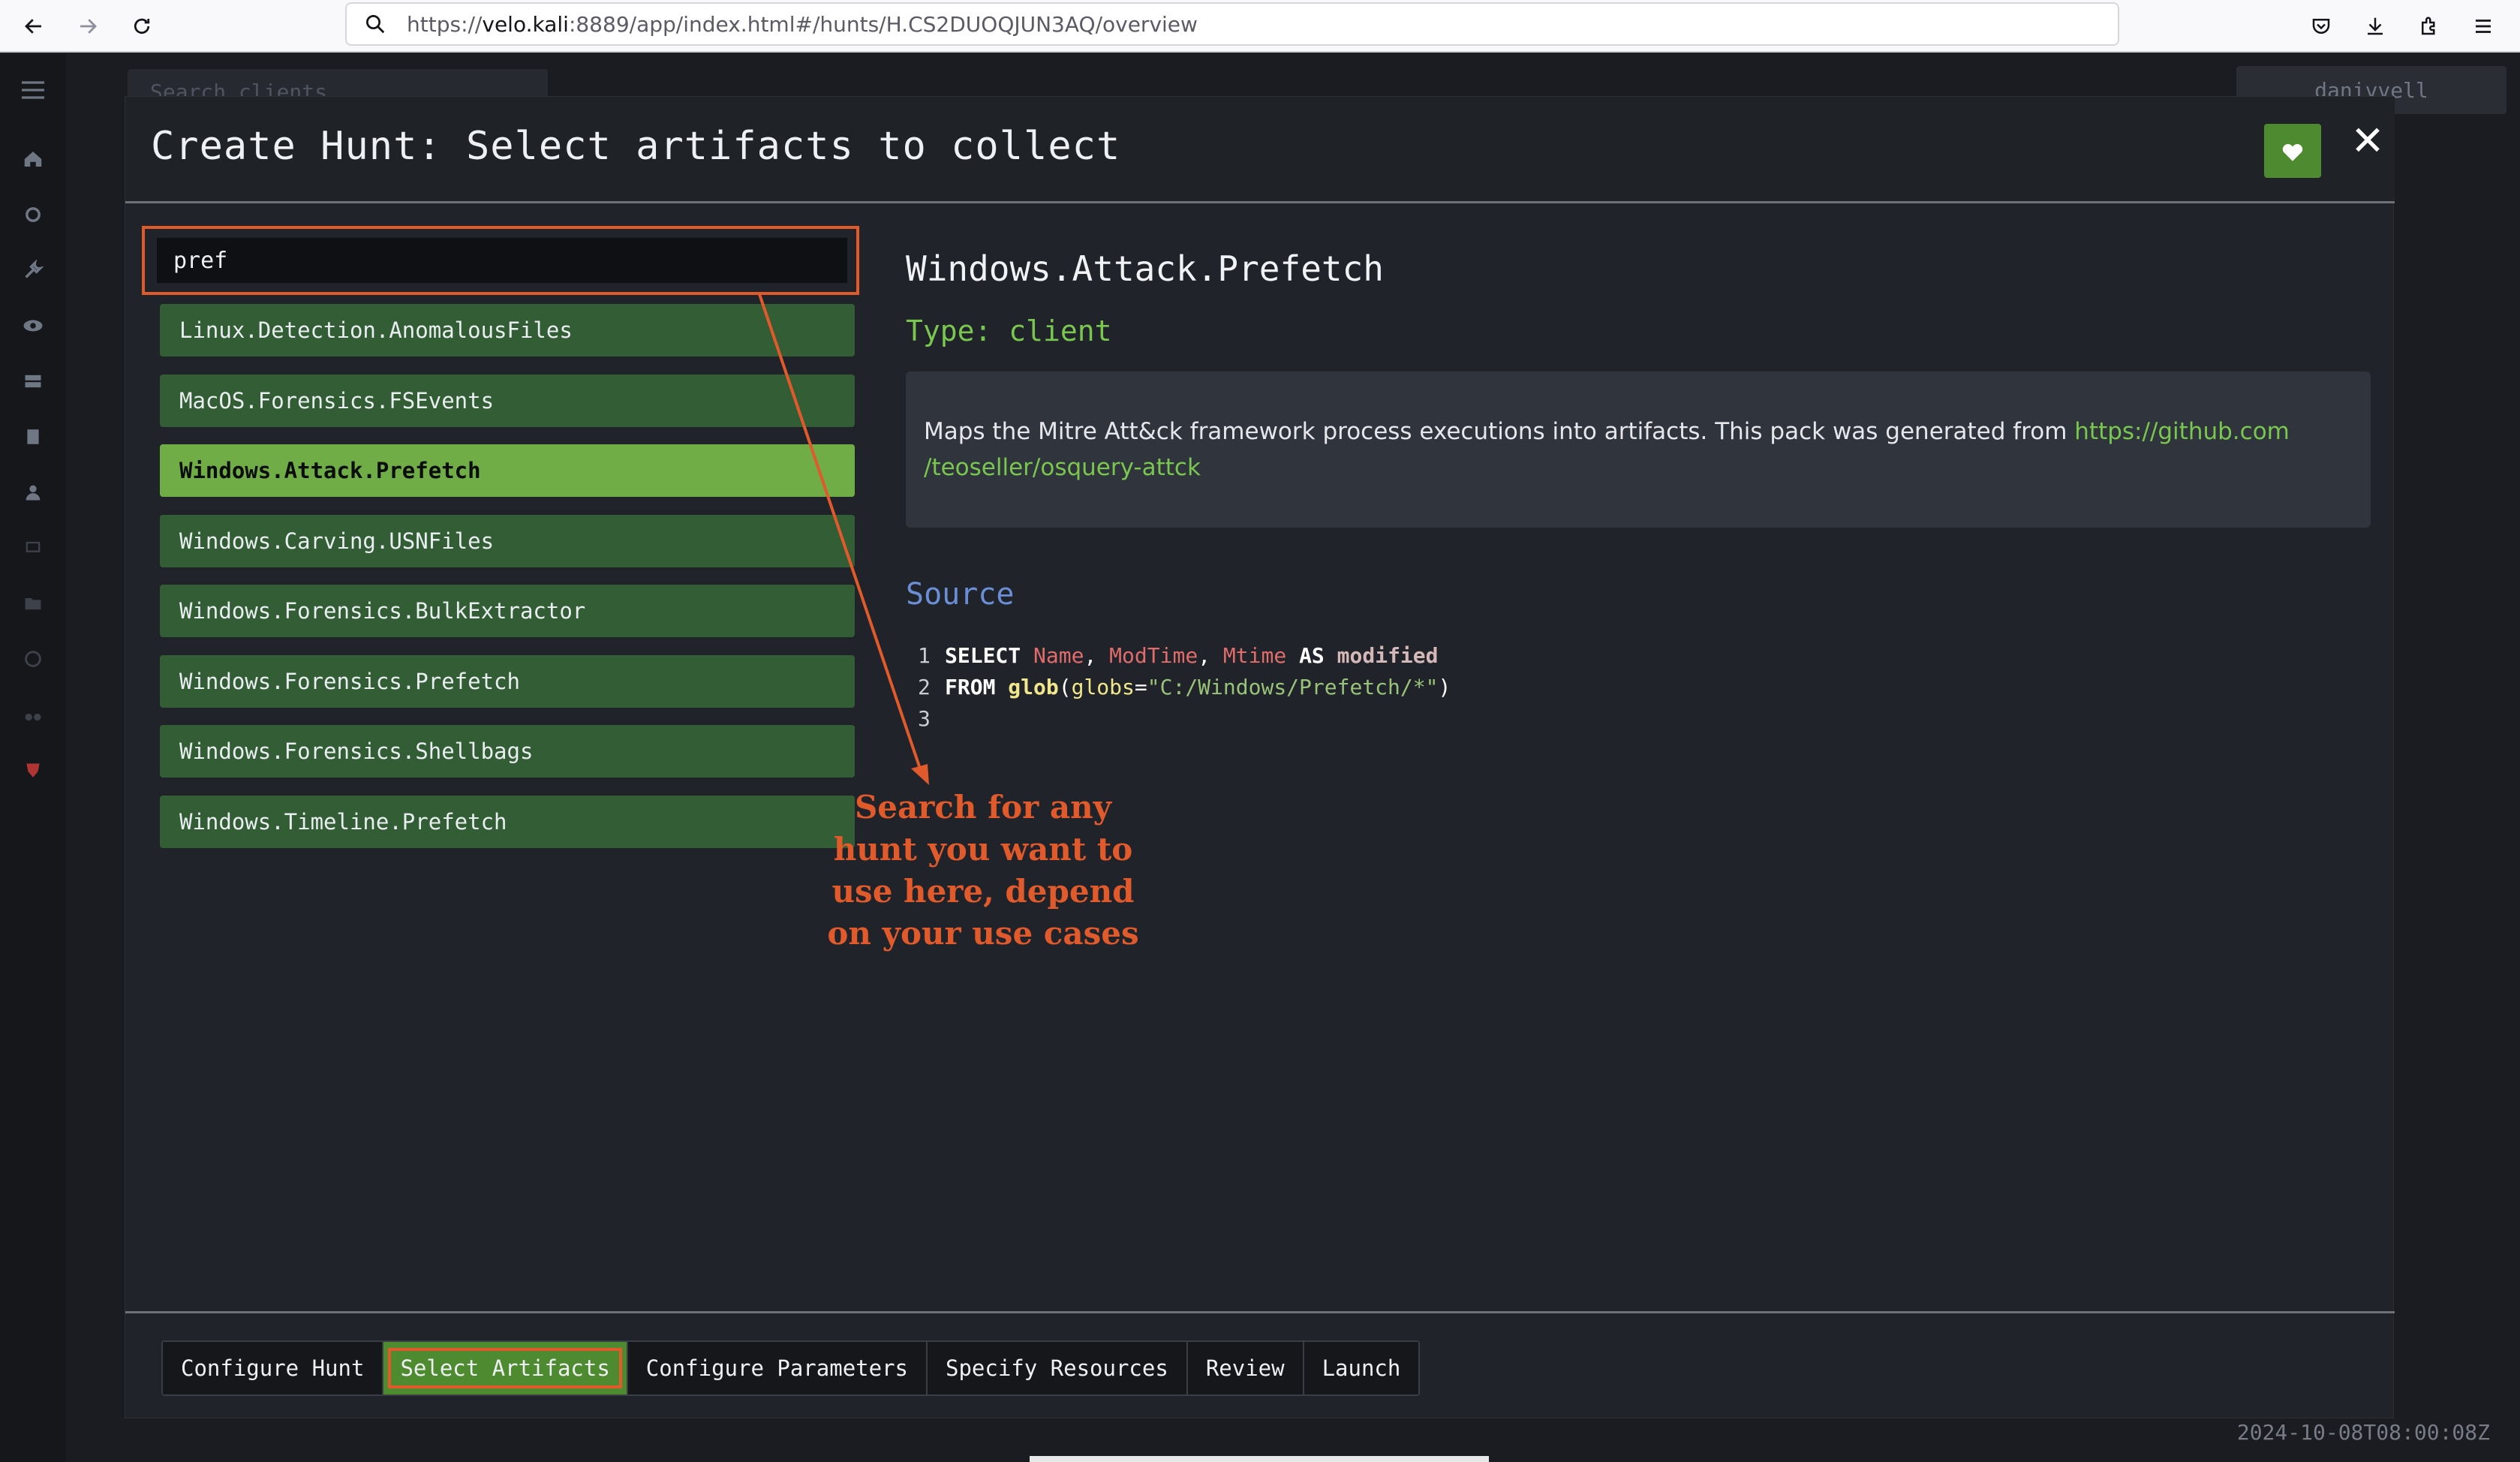 The image size is (2520, 1462). I want to click on book-icon, so click(33, 436).